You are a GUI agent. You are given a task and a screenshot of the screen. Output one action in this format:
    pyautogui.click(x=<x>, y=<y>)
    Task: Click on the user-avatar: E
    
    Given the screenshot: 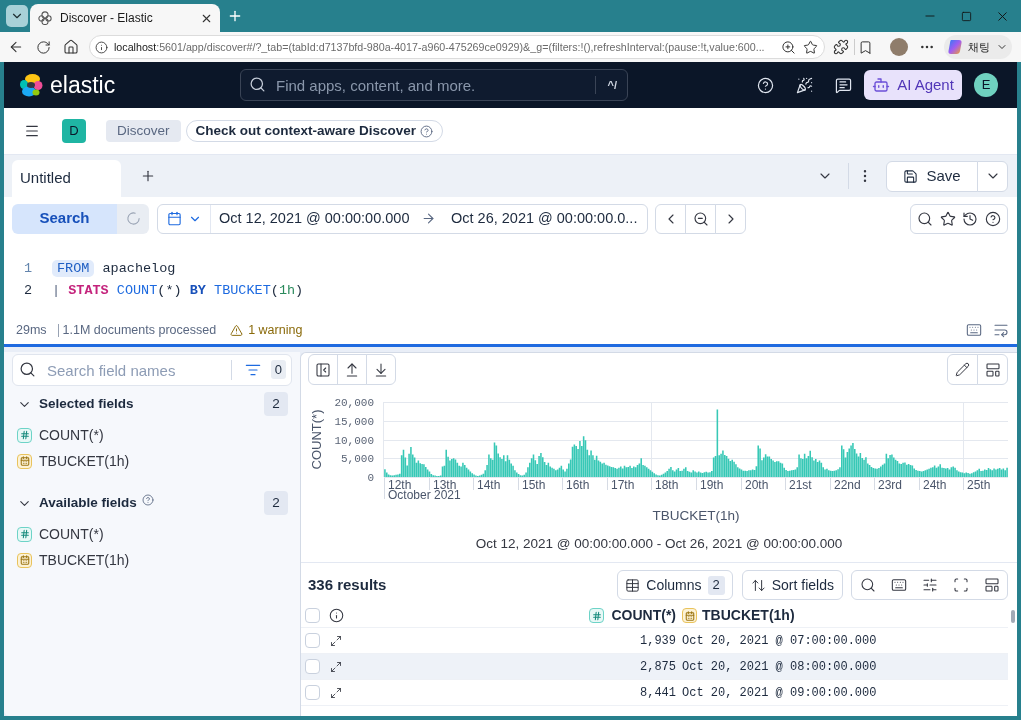 What is the action you would take?
    pyautogui.click(x=986, y=85)
    